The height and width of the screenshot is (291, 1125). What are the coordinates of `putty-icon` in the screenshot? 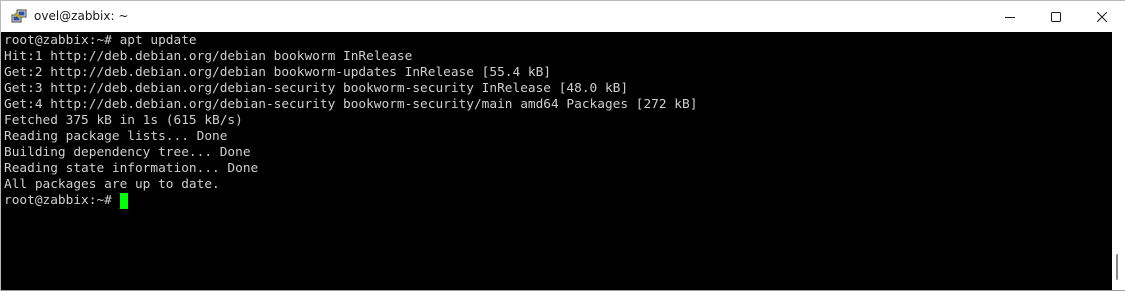 It's located at (19, 16).